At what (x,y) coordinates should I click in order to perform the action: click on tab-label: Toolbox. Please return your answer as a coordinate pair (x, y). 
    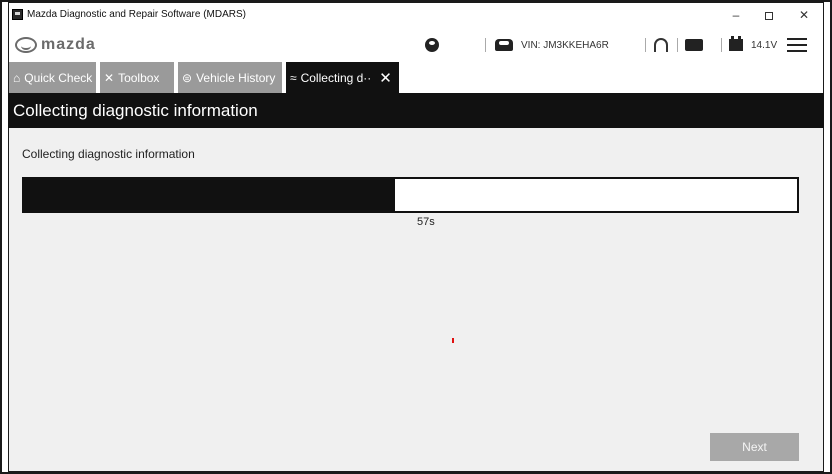
    Looking at the image, I should click on (139, 77).